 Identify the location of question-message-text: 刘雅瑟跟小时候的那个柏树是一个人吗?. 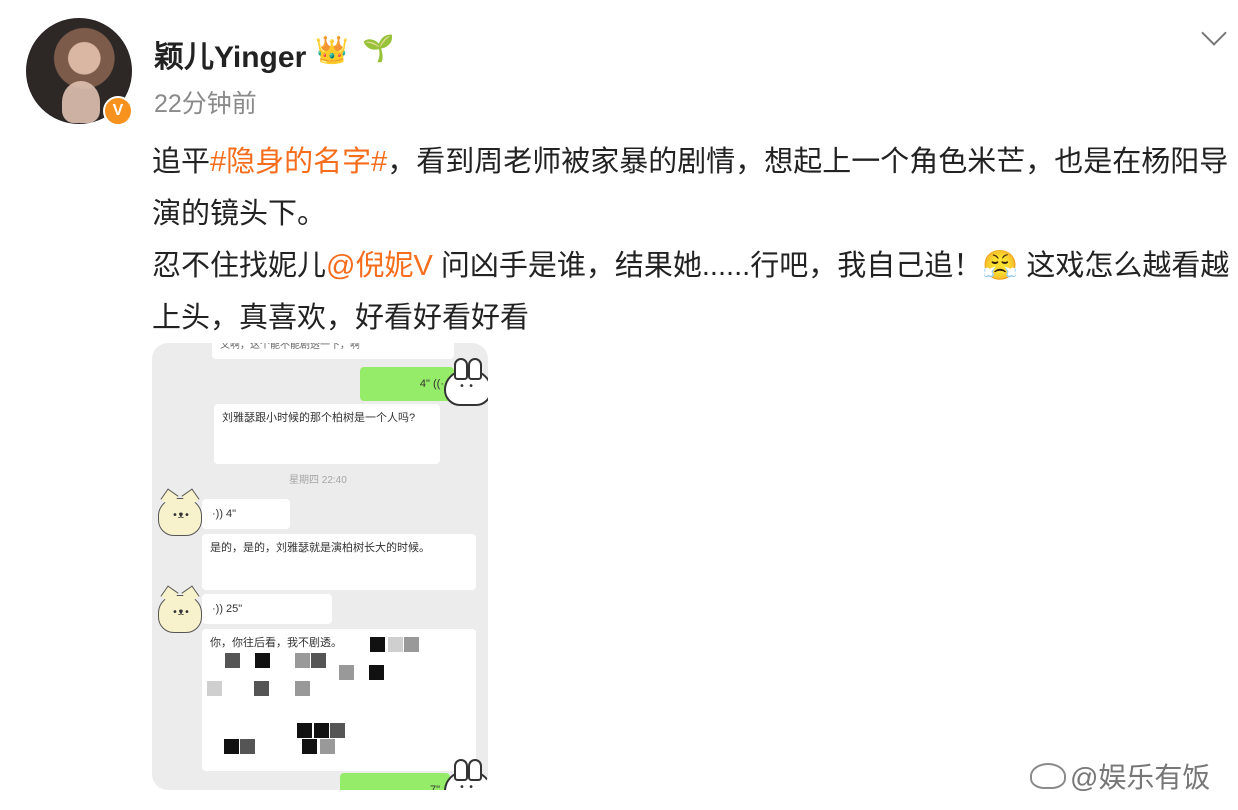
(319, 418).